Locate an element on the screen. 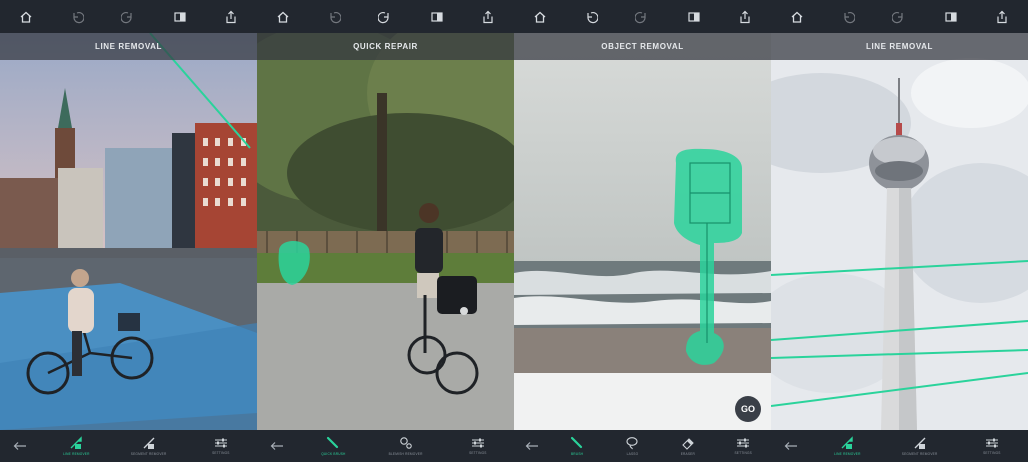  blemish-remover-icon is located at coordinates (405, 443).